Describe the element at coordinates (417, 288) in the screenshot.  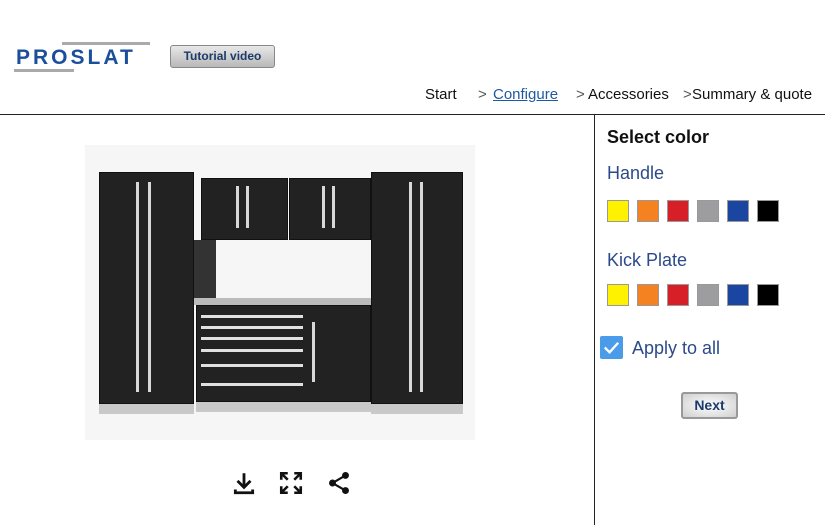
I see `tall-cabinet-right` at that location.